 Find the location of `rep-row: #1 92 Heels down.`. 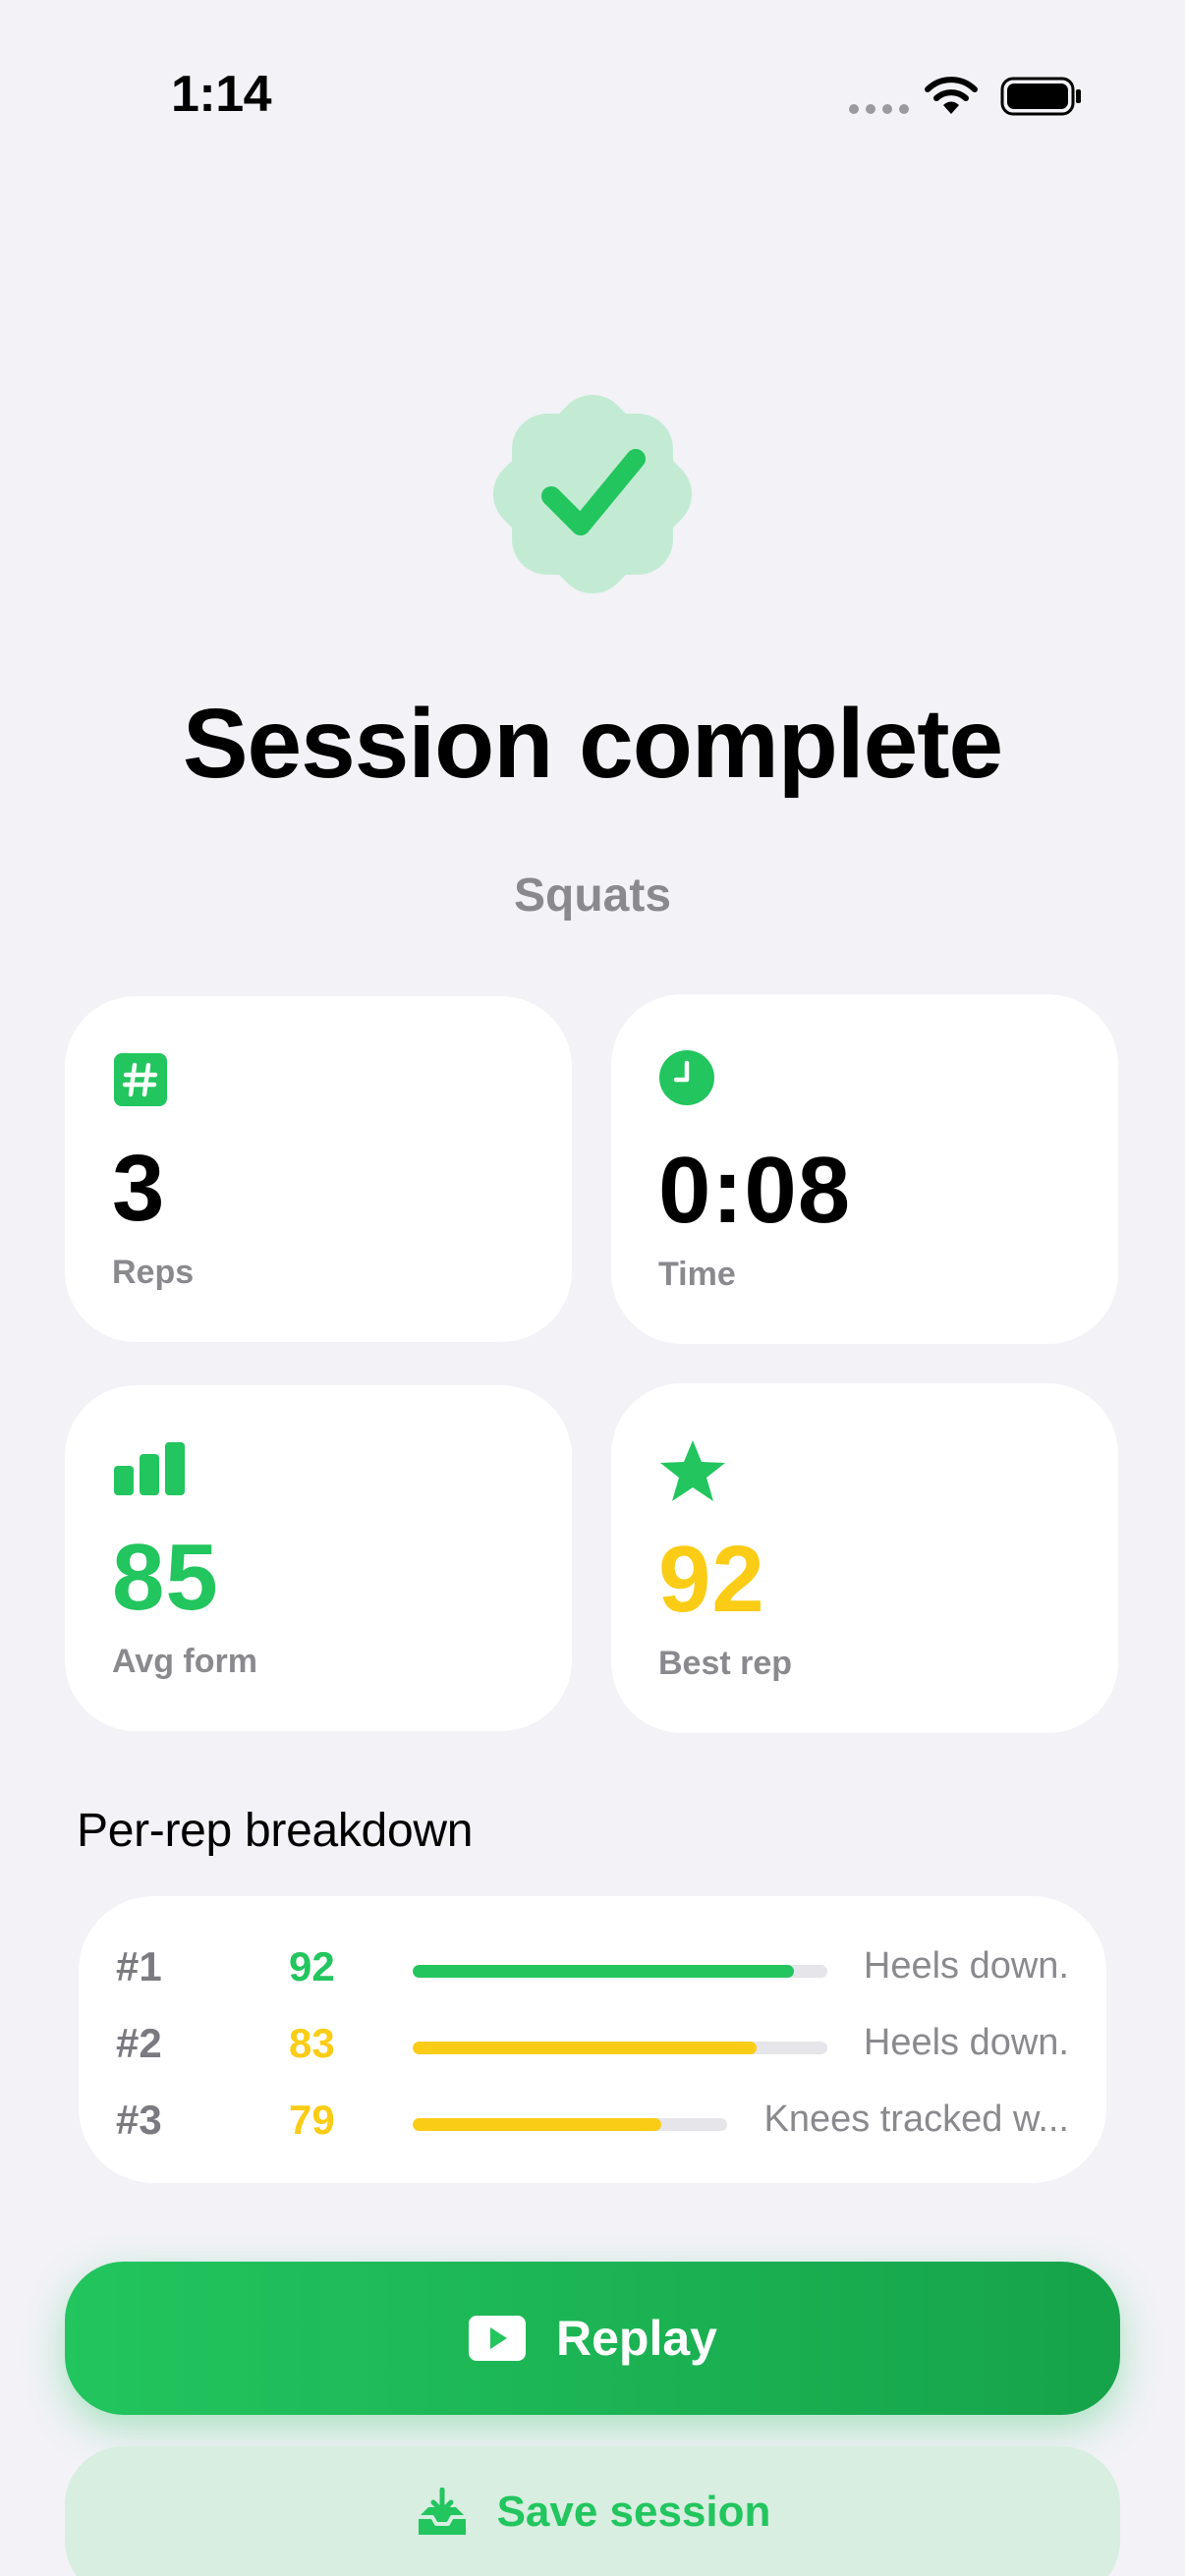

rep-row: #1 92 Heels down. is located at coordinates (592, 1968).